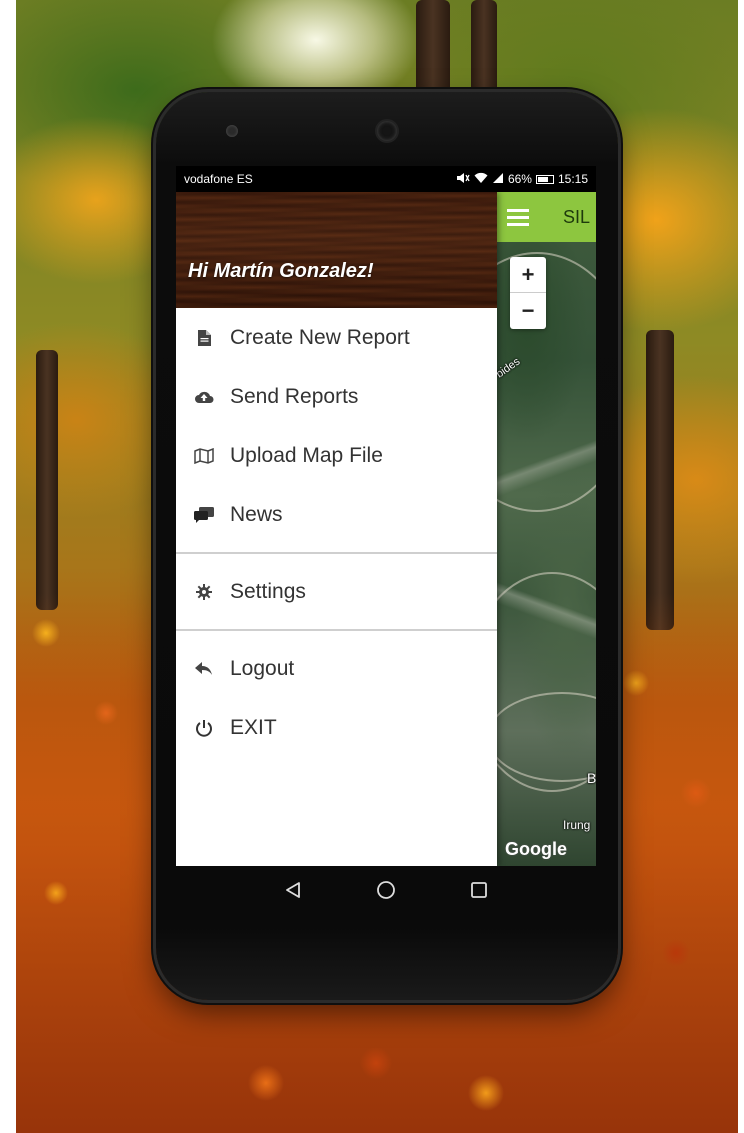 This screenshot has width=744, height=1133. What do you see at coordinates (256, 514) in the screenshot?
I see `menu-item-label: News` at bounding box center [256, 514].